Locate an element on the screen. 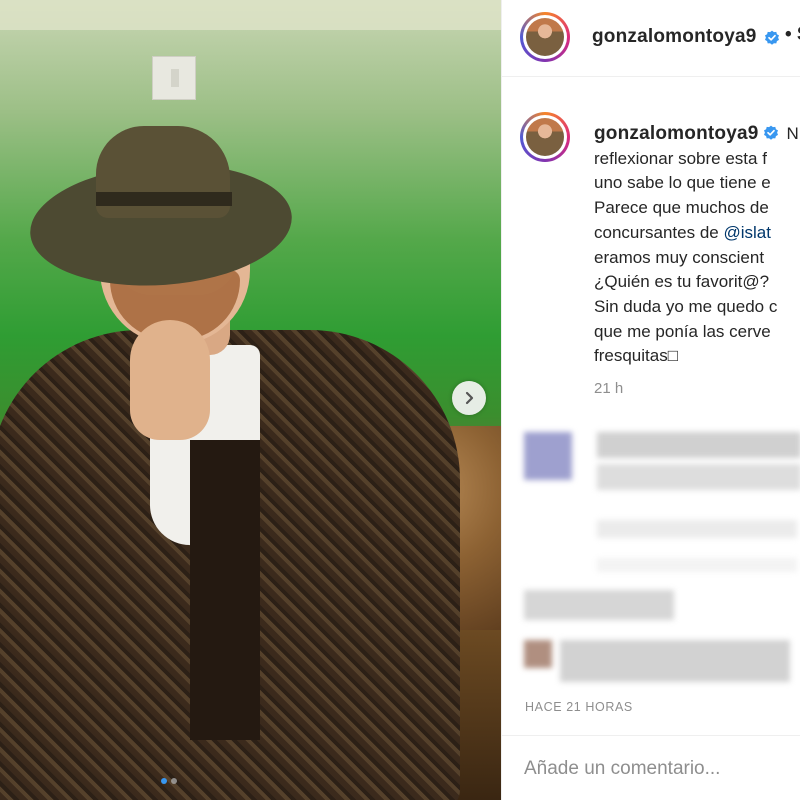 The width and height of the screenshot is (800, 800). caption-username: gonzalomontoya9 is located at coordinates (676, 133).